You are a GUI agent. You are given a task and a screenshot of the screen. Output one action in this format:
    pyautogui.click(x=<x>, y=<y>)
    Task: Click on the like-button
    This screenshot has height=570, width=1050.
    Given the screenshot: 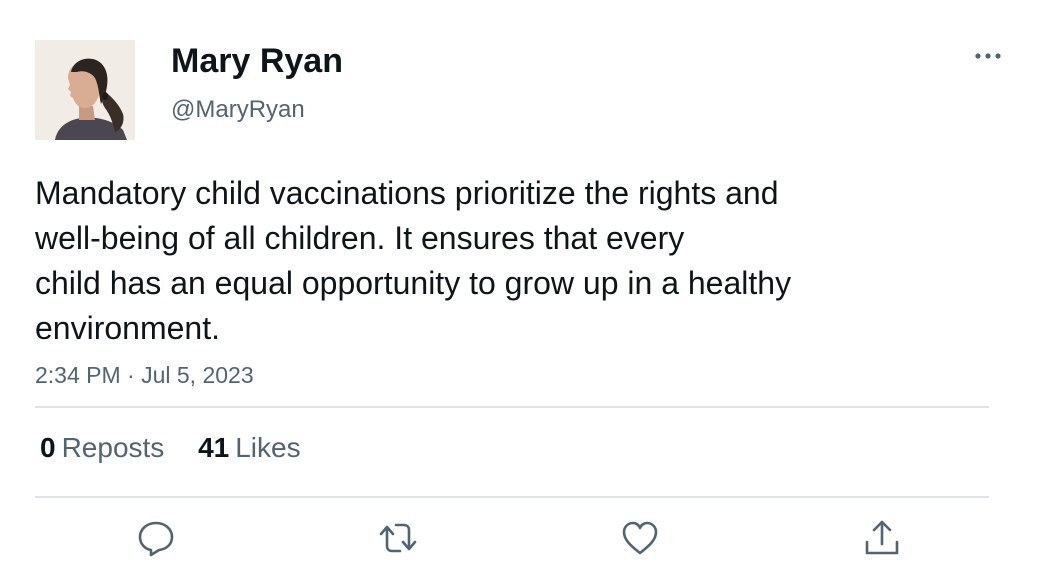 What is the action you would take?
    pyautogui.click(x=640, y=538)
    